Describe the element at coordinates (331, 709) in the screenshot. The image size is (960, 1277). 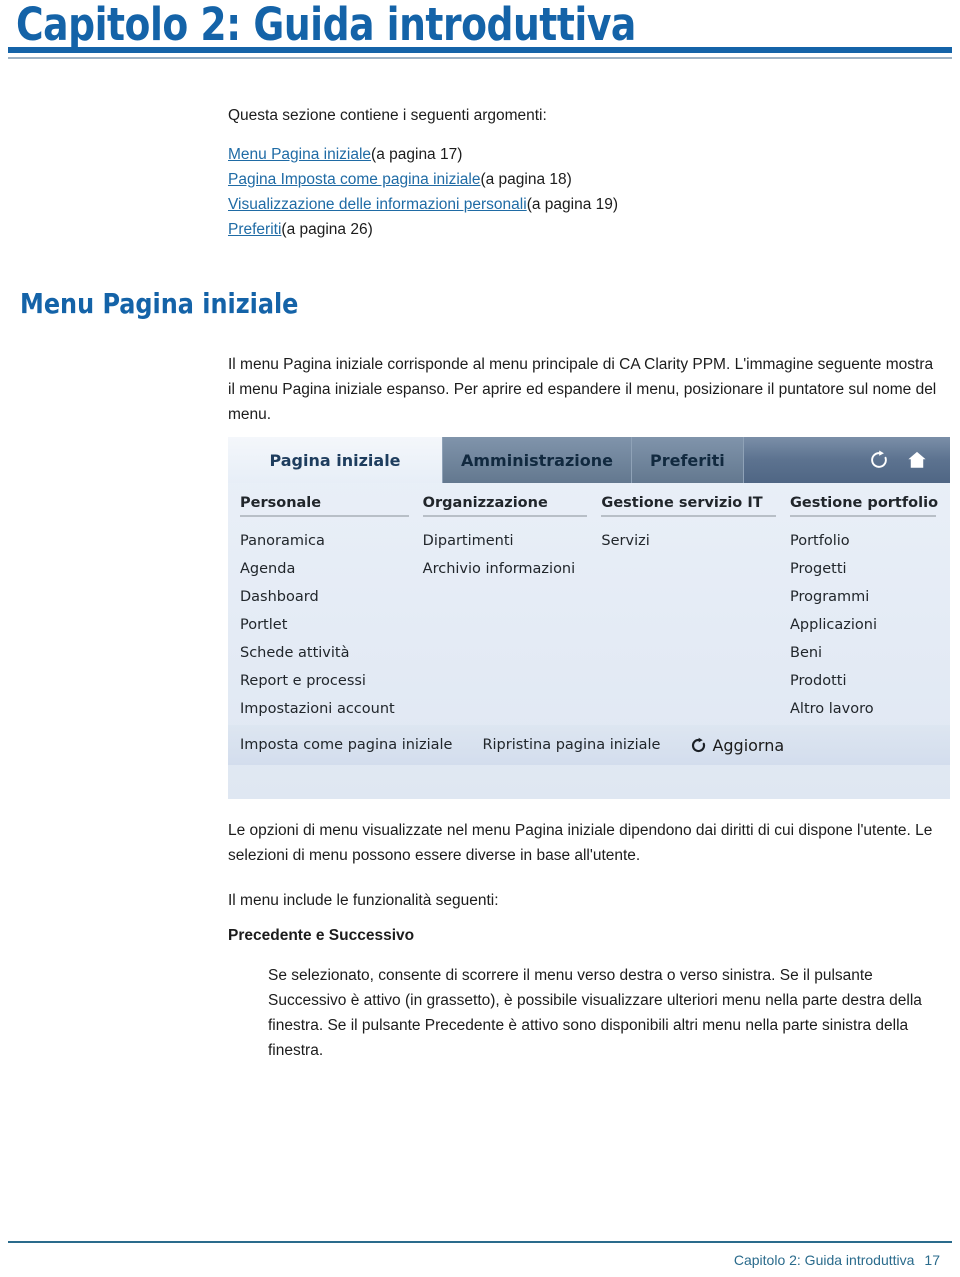
I see `menu-item-impostazioni-account: Impostazioni account` at that location.